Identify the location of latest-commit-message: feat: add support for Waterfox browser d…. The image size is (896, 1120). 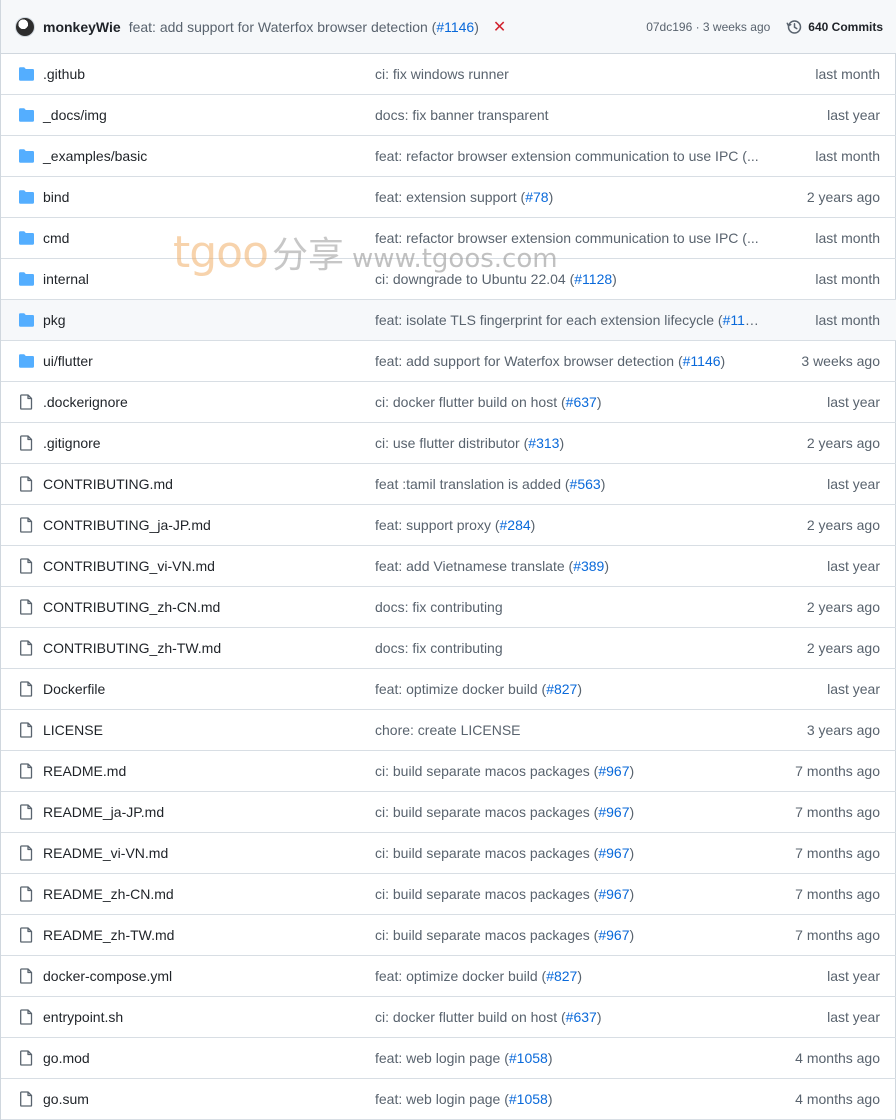
(304, 27).